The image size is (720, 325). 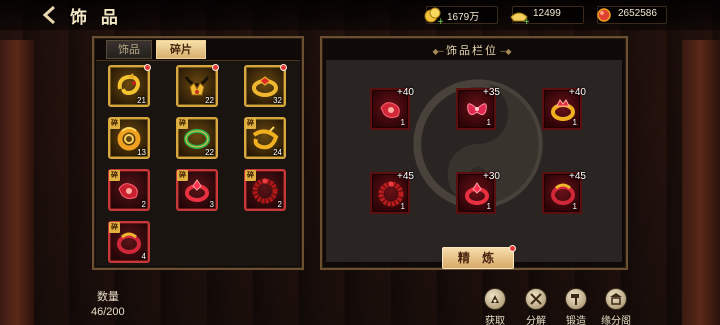 I want to click on refine-label: 精 炼, so click(x=478, y=258).